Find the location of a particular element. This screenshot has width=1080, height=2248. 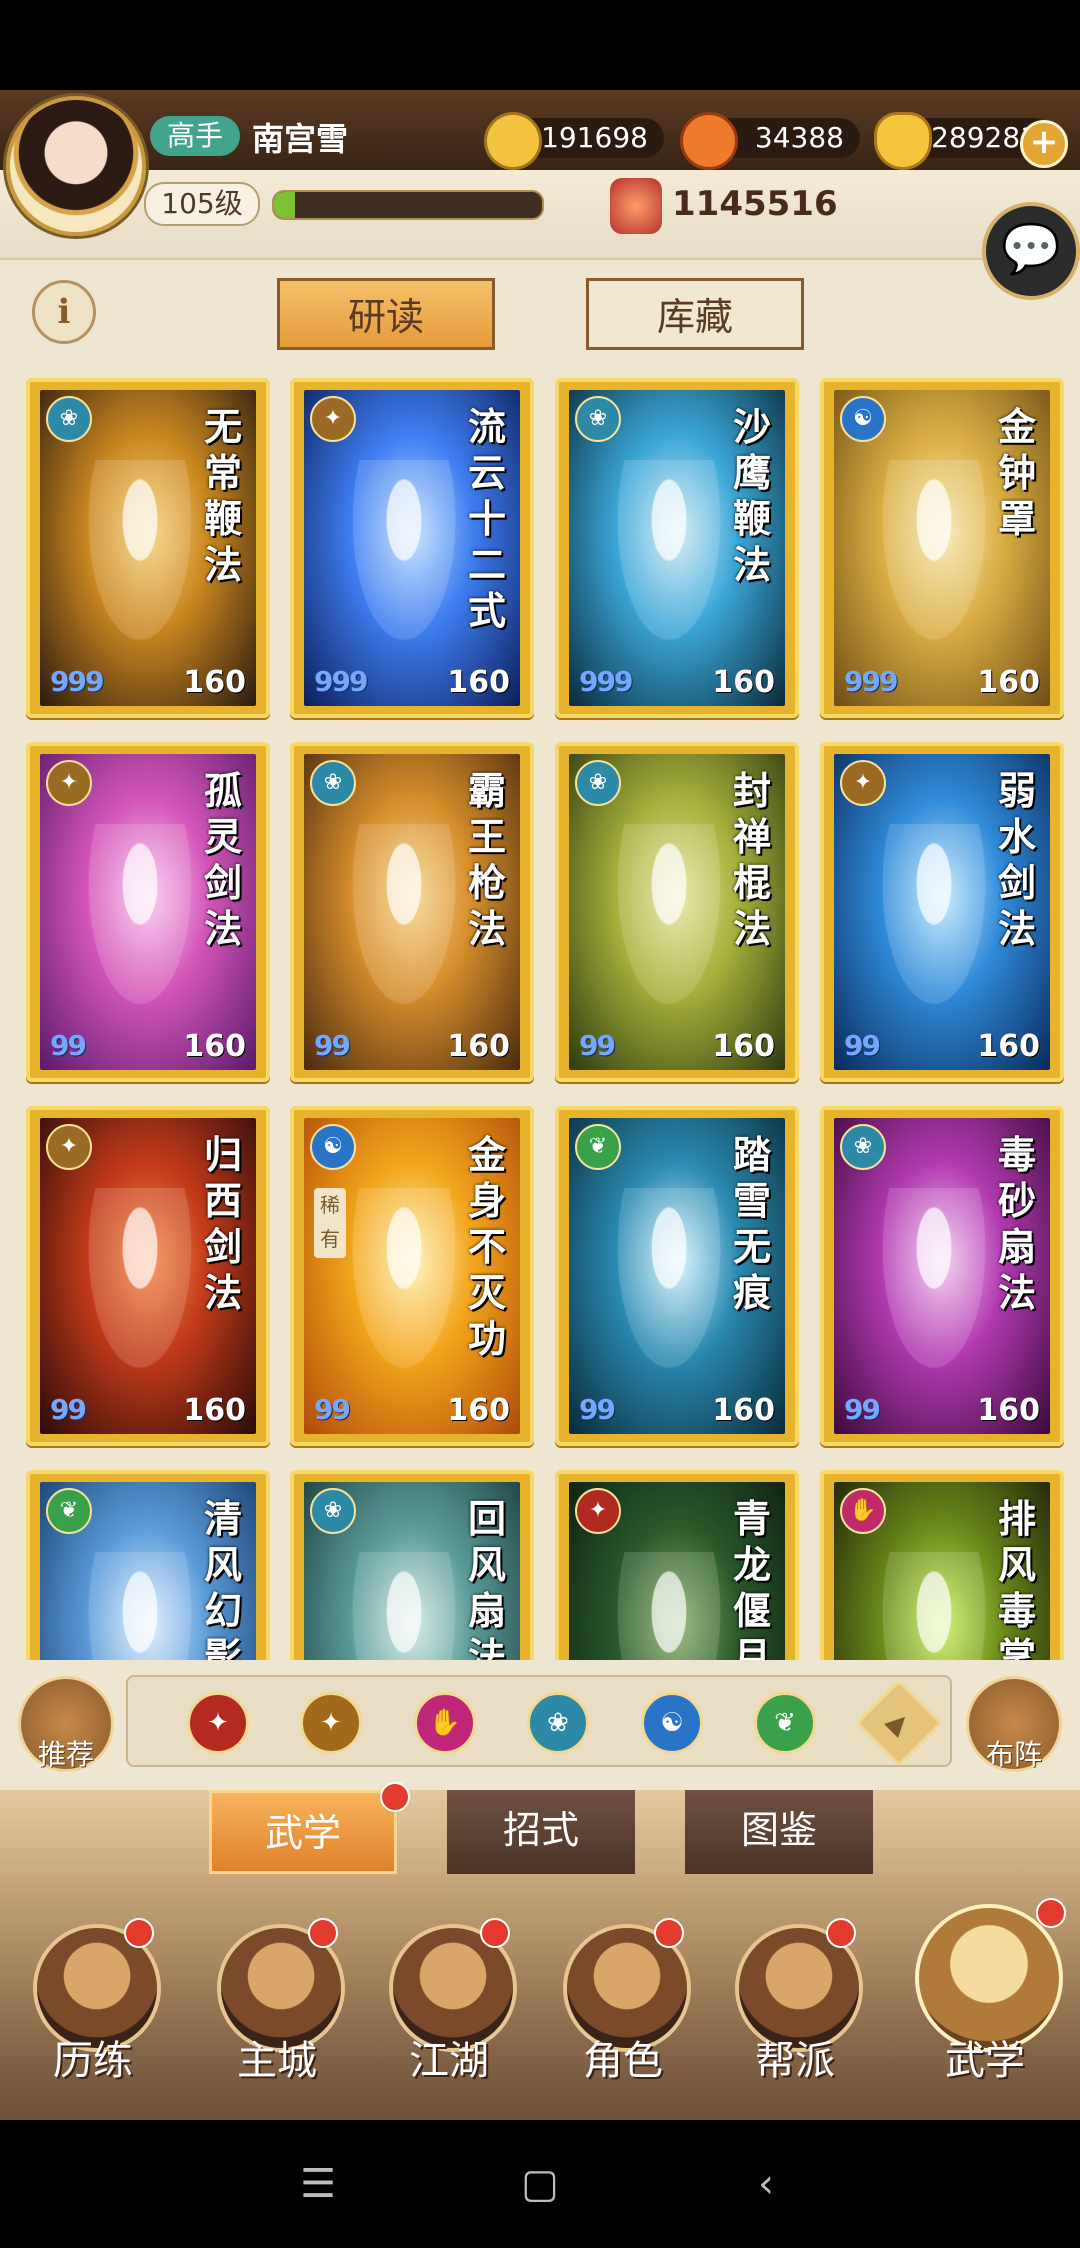

xp-fill is located at coordinates (285, 205).